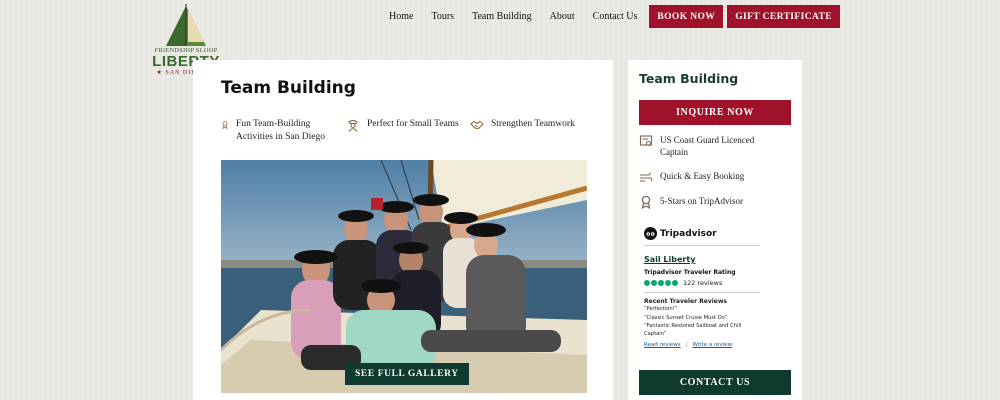  What do you see at coordinates (702, 283) in the screenshot?
I see `tripadvisor-review-count: 122 reviews` at bounding box center [702, 283].